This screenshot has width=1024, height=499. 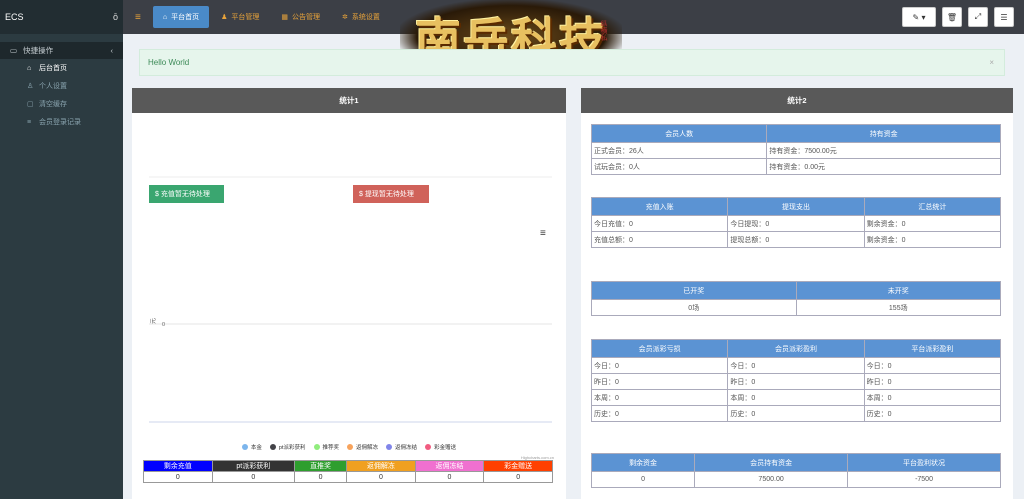 I want to click on sidebar: ECS ō ▭ 快捷操作 ‹ ⌂ 后台首页 ♙ 个人设置 ▢ 清空缓存 ≡ 会员登录记录, so click(x=61, y=249).